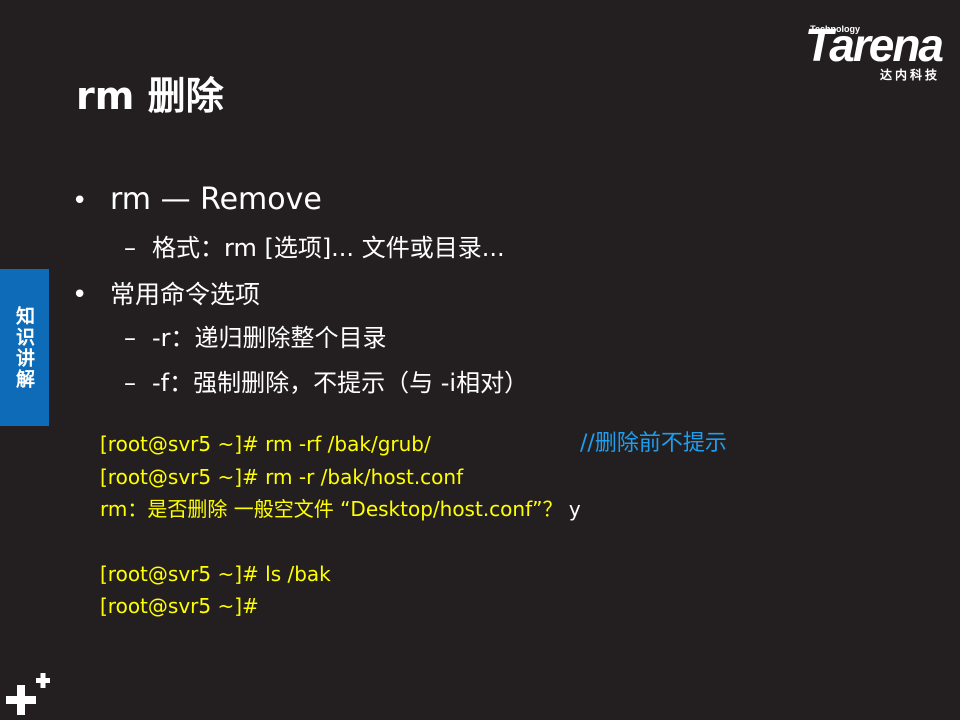  Describe the element at coordinates (874, 45) in the screenshot. I see `logo-wordmark: Tarena` at that location.